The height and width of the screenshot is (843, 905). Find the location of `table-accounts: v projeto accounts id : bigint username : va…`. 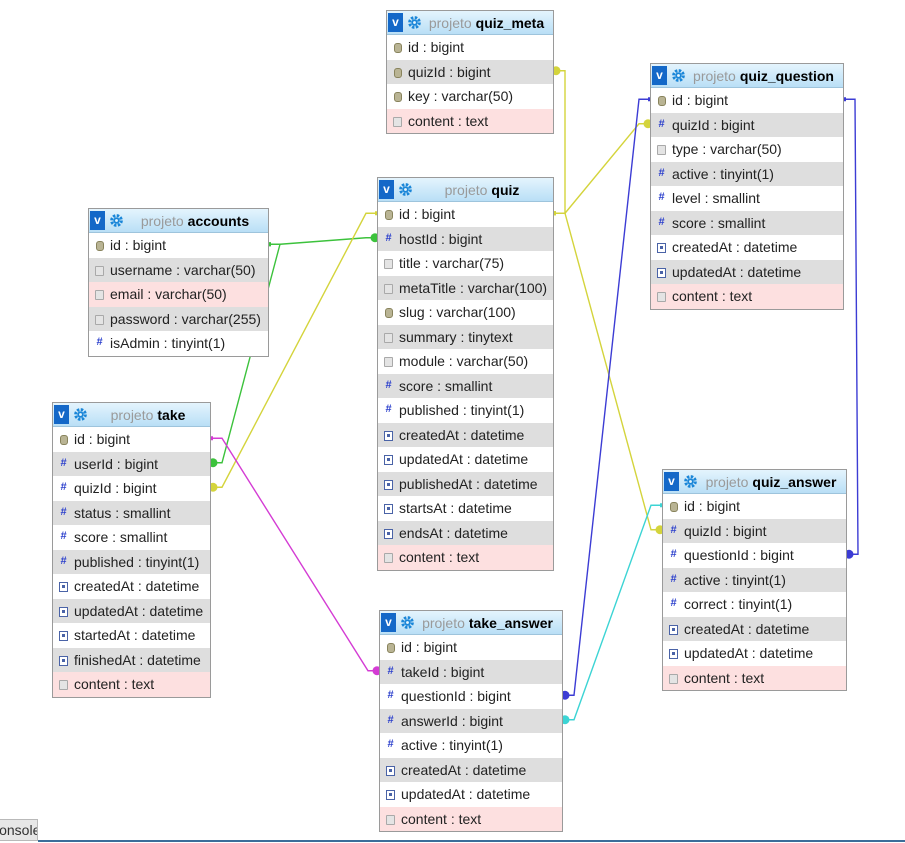

table-accounts: v projeto accounts id : bigint username : va… is located at coordinates (178, 282).